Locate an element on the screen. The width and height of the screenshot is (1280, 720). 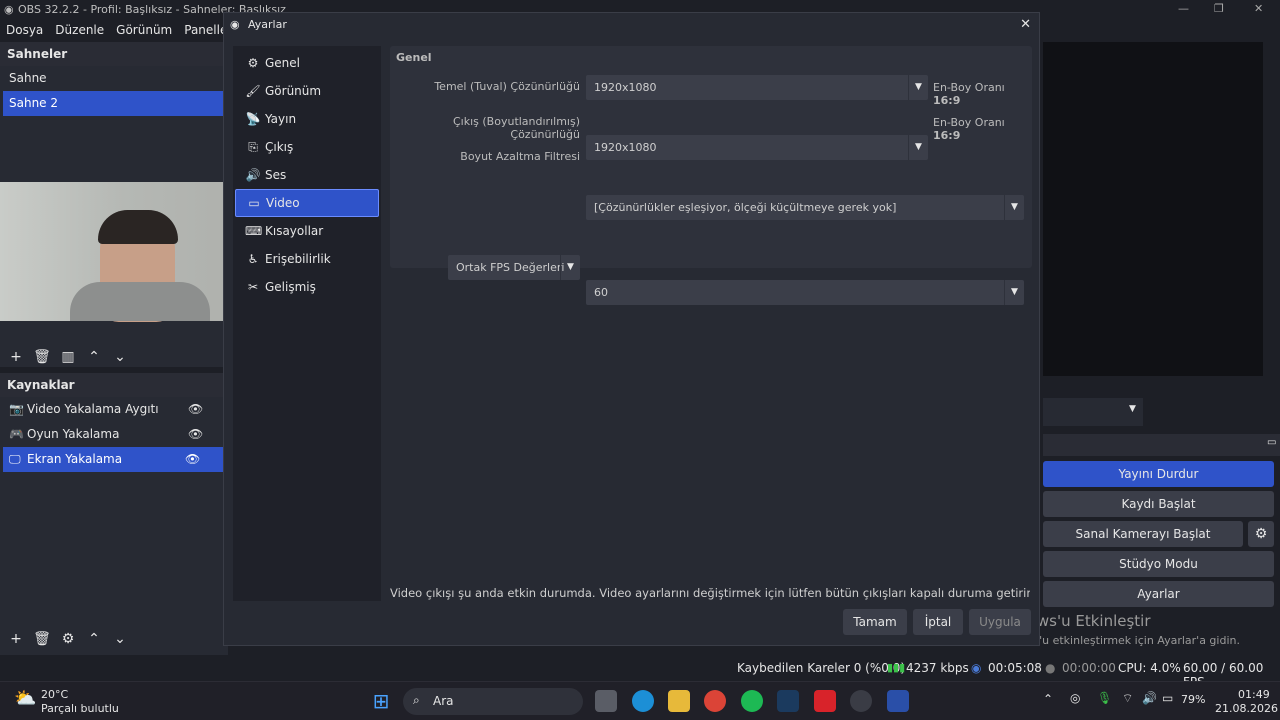
wifi-icon: ⌔ is located at coordinates (1127, 698).